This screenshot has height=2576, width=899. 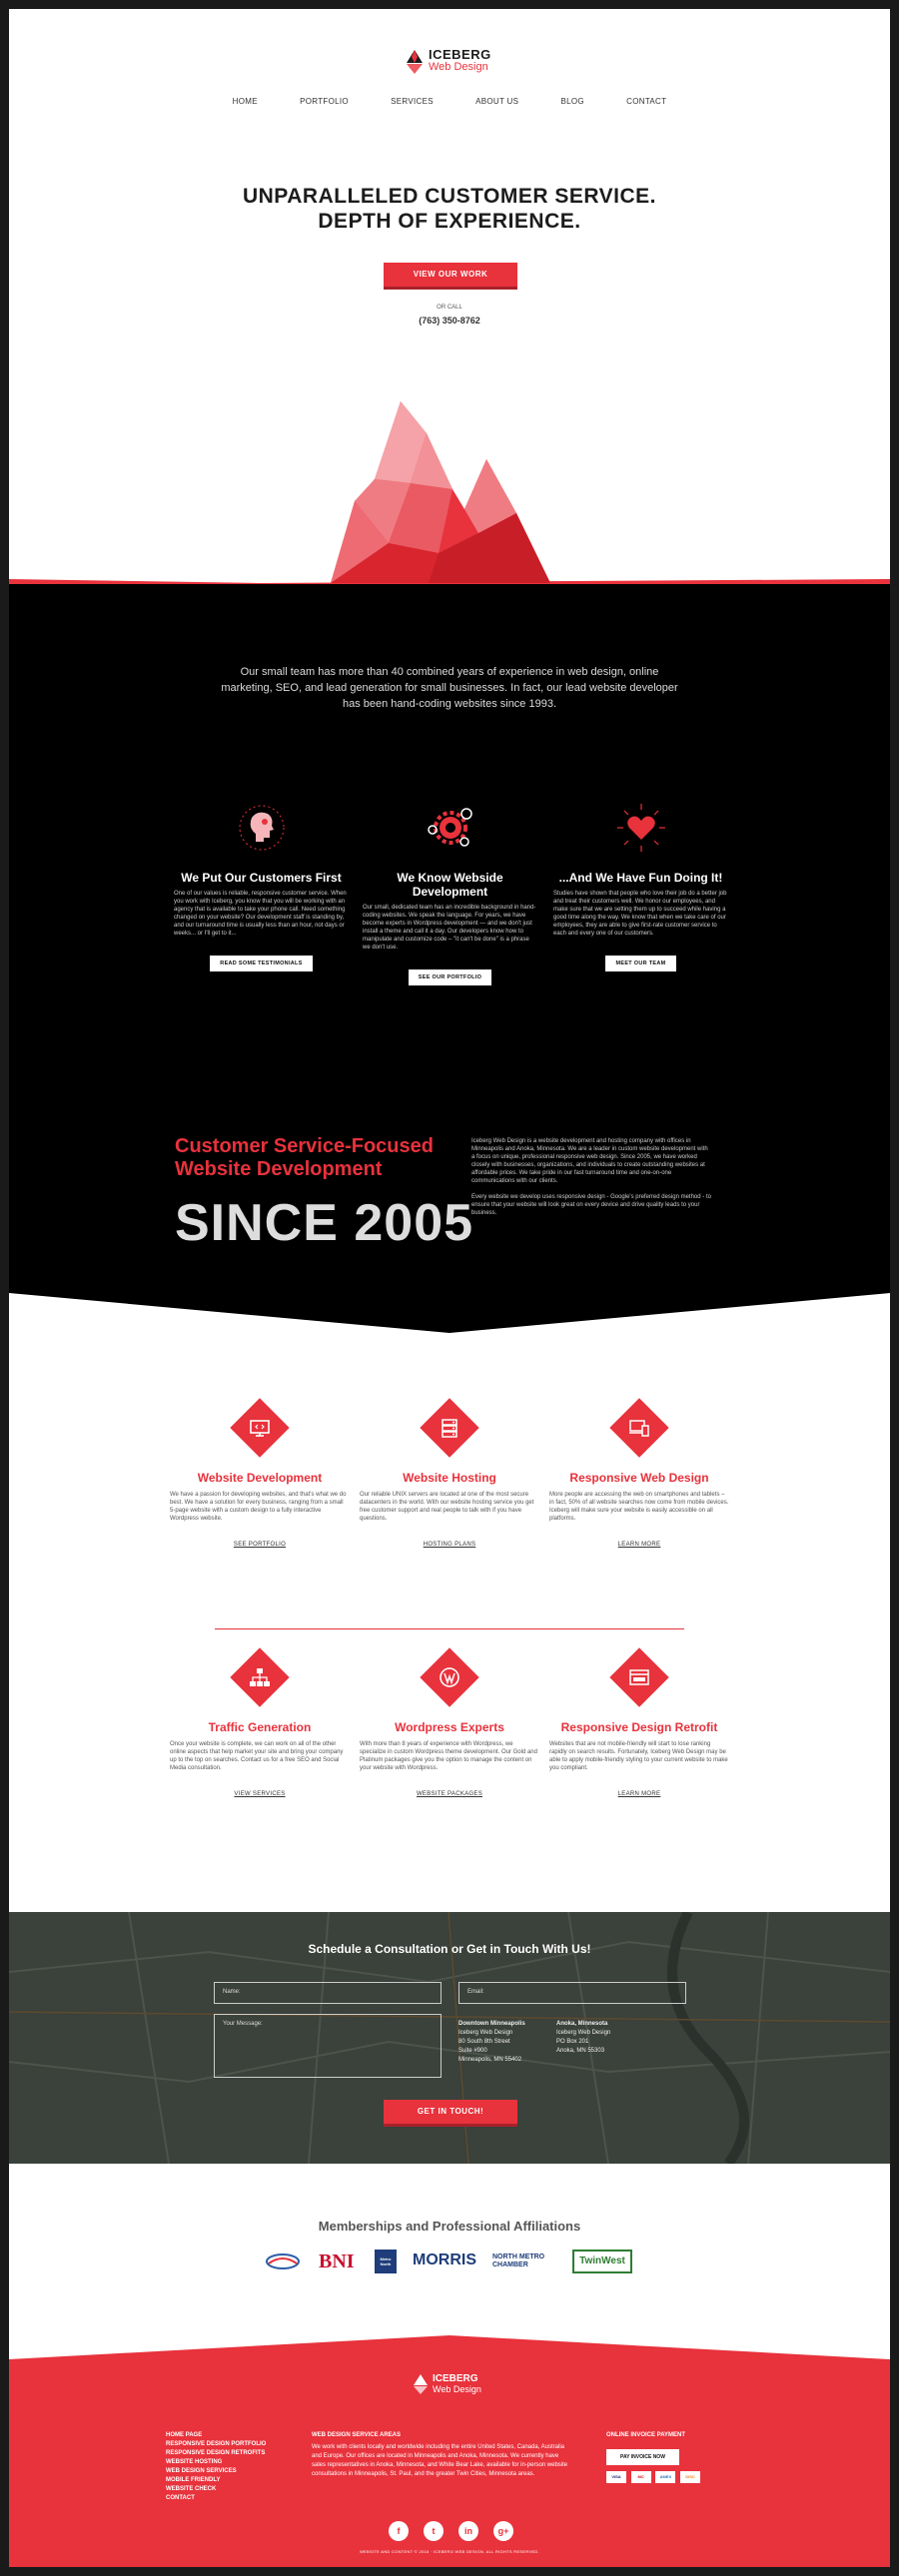 I want to click on social-links: f t in g+, so click(x=451, y=2531).